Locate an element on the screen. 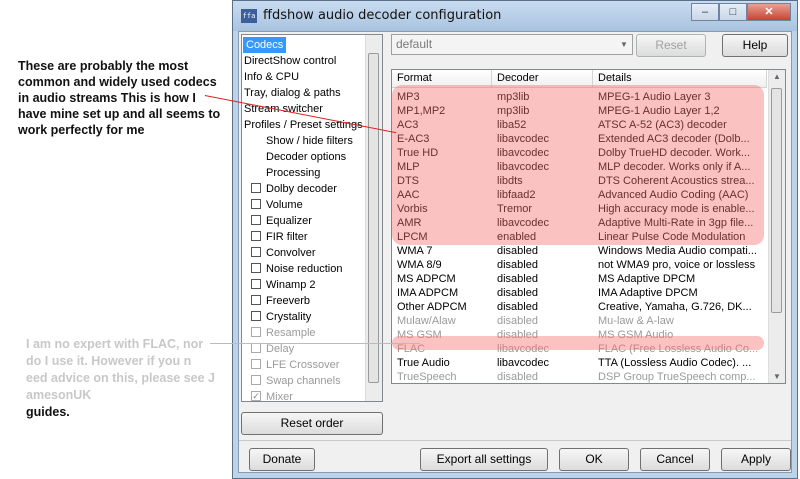  sidebar-item: DirectShow control is located at coordinates (290, 61).